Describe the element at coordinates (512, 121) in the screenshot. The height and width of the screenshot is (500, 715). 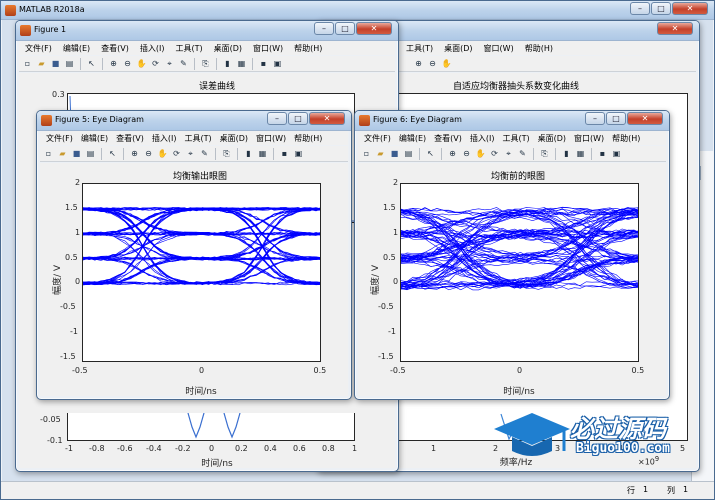
I see `figure6-titlebar: Figure 6: Eye Diagram – □ ✕` at that location.